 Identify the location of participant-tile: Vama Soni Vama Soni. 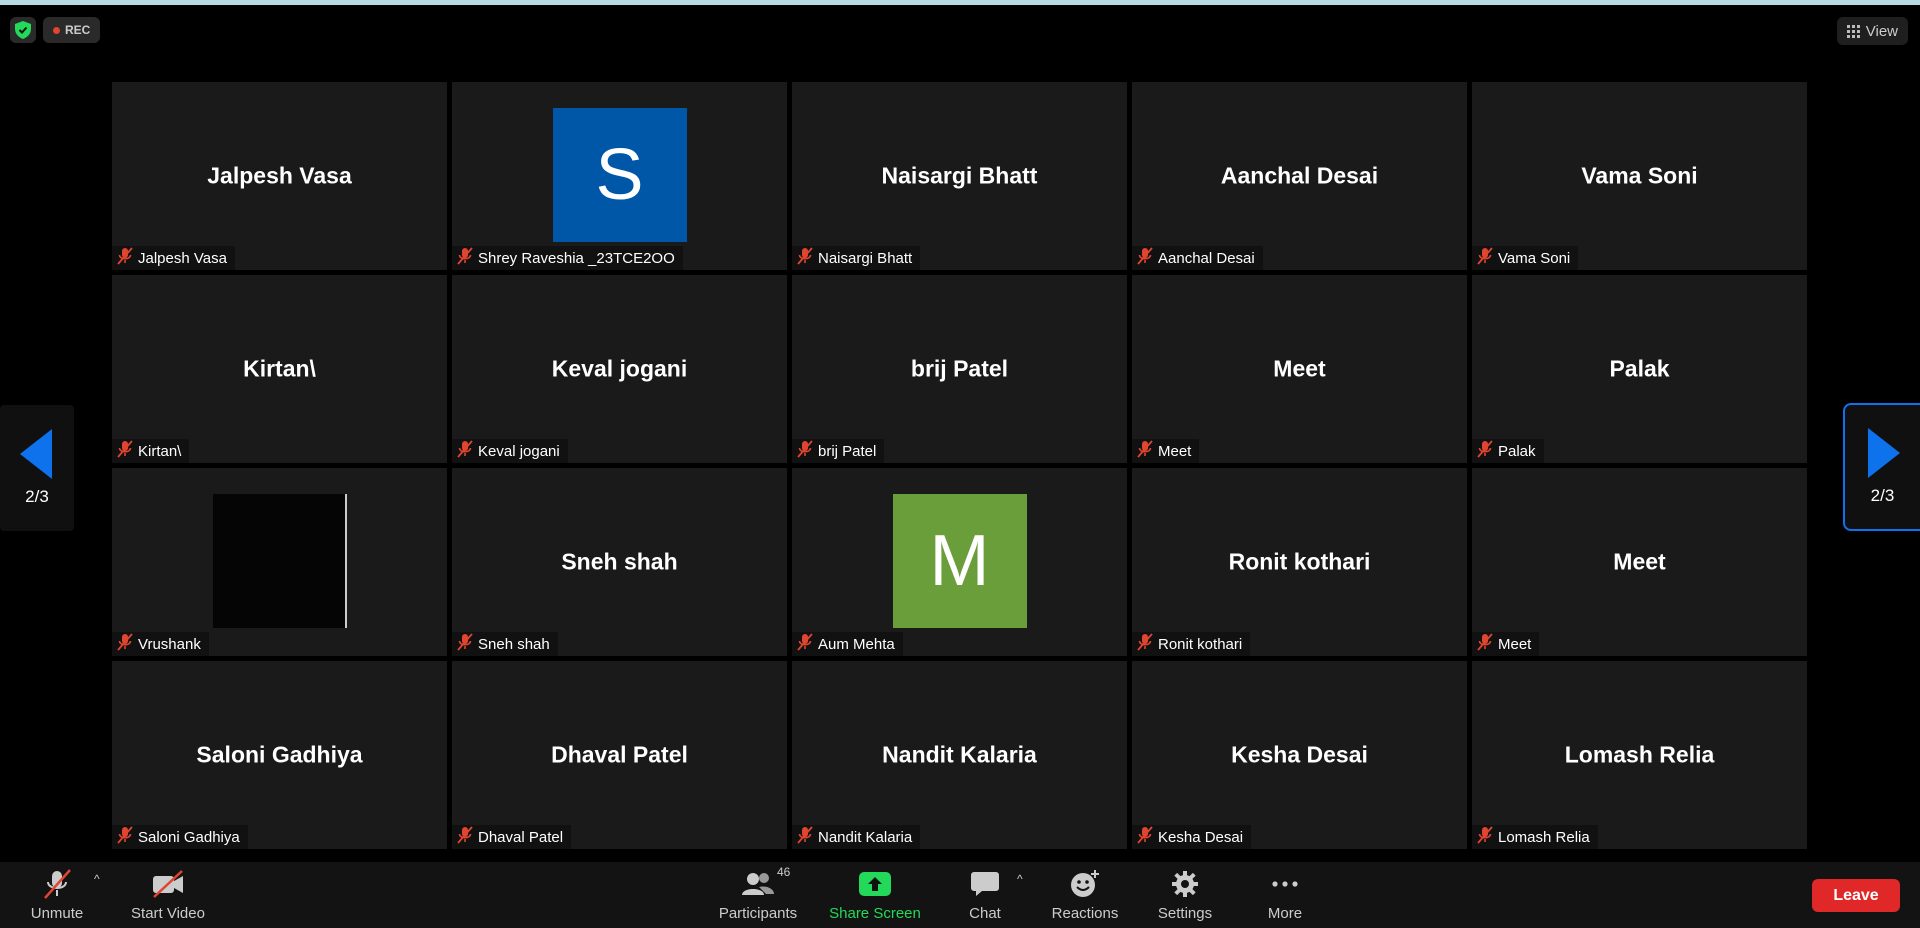
(1639, 176).